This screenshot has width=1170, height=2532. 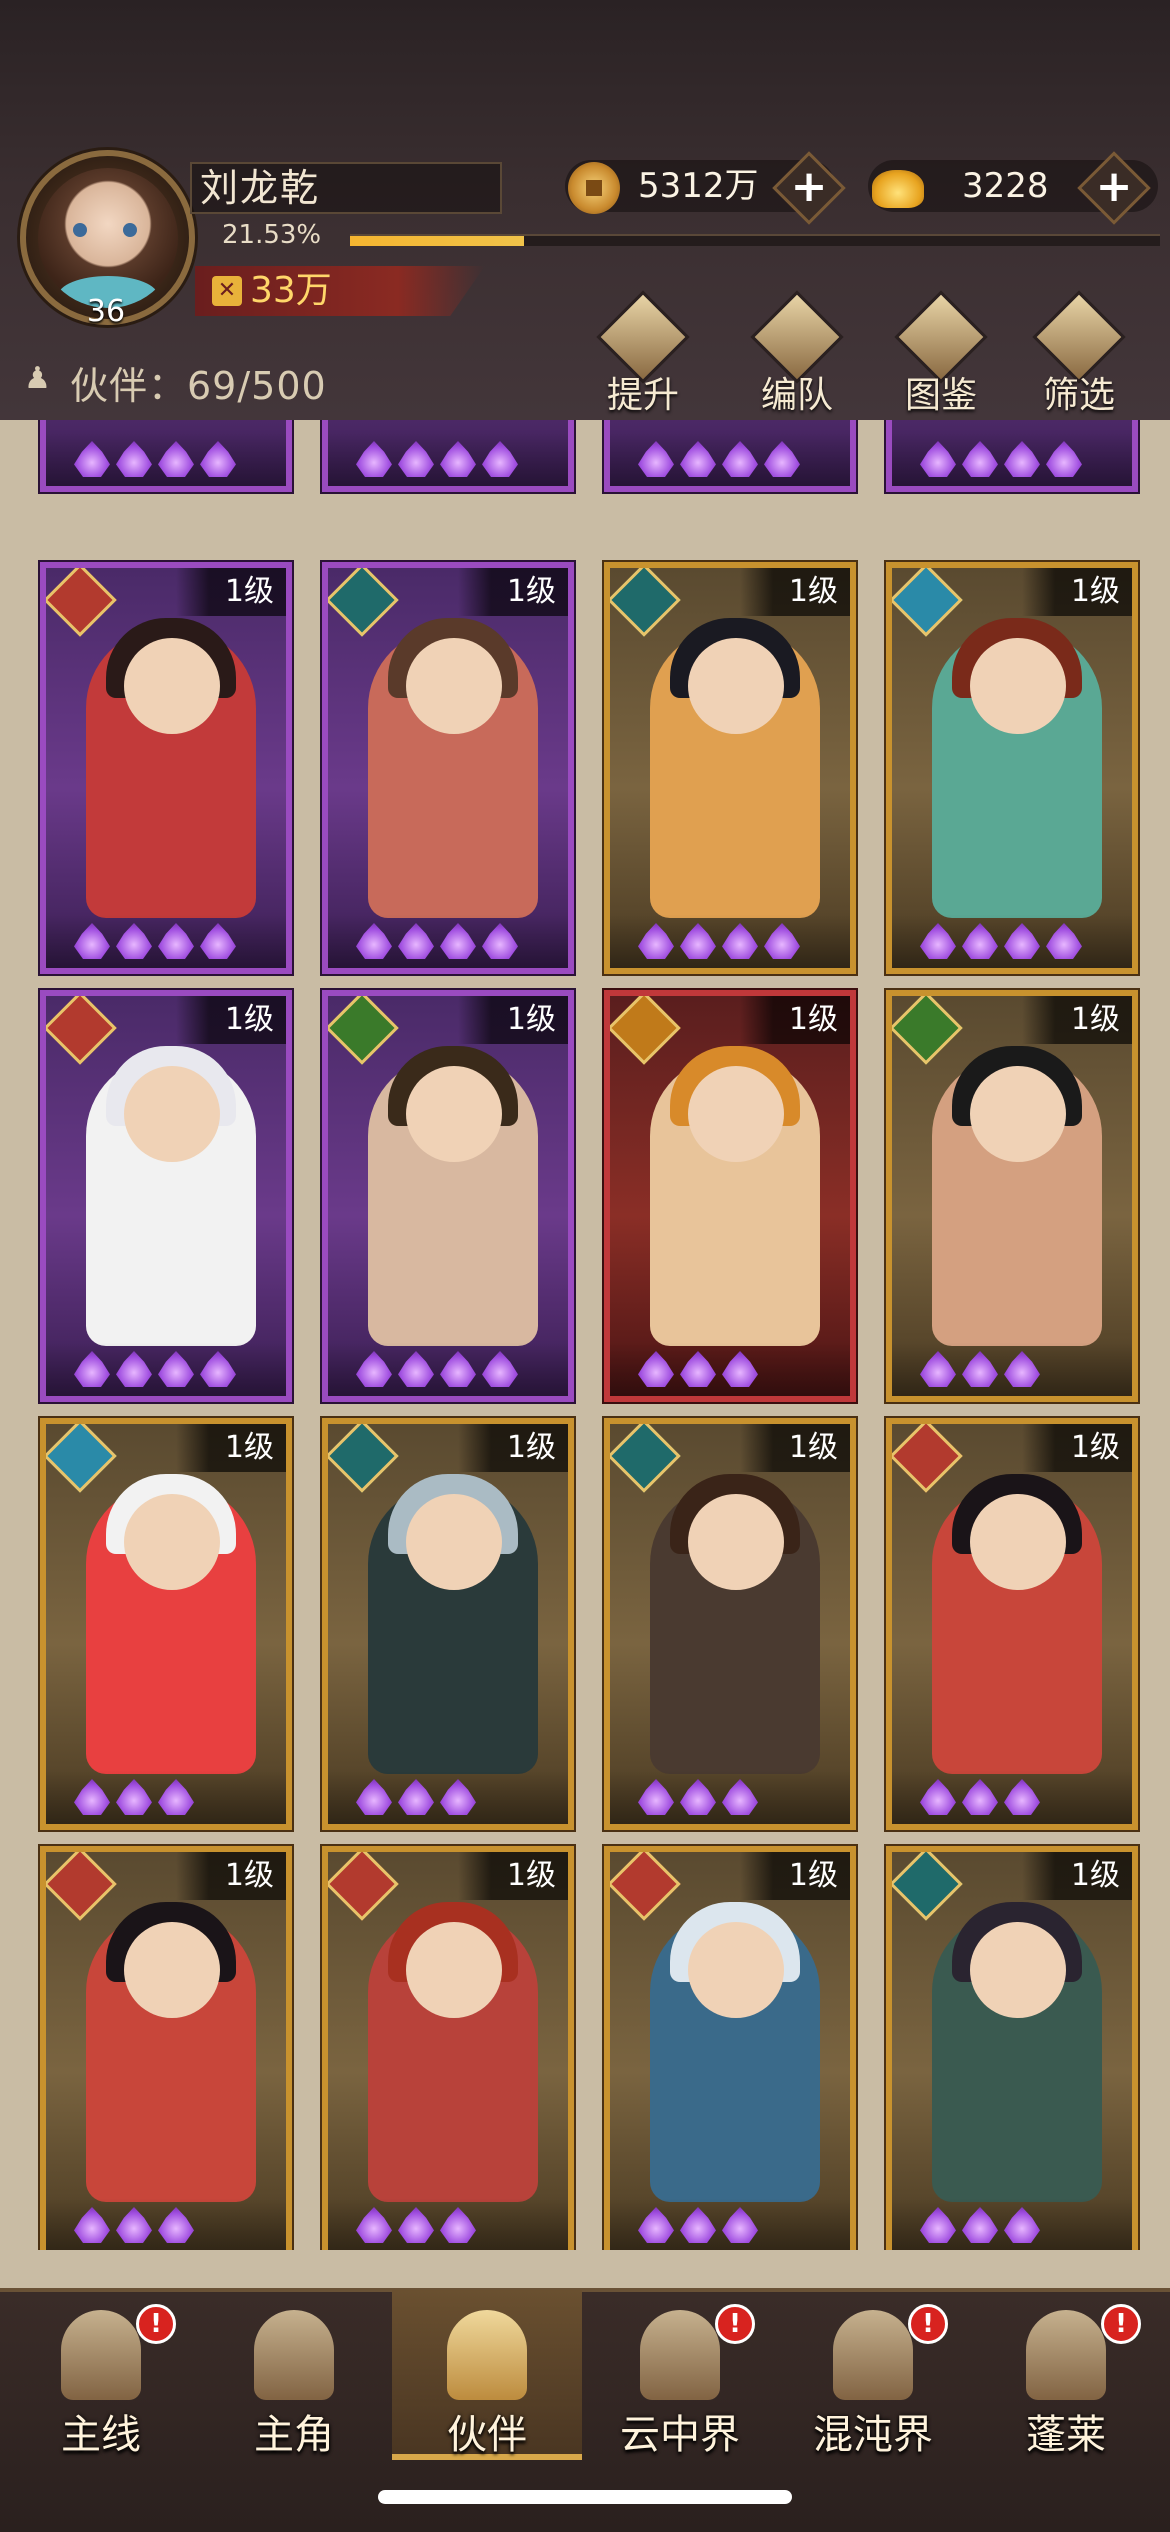 I want to click on partner-crown-icon, so click(x=487, y=2355).